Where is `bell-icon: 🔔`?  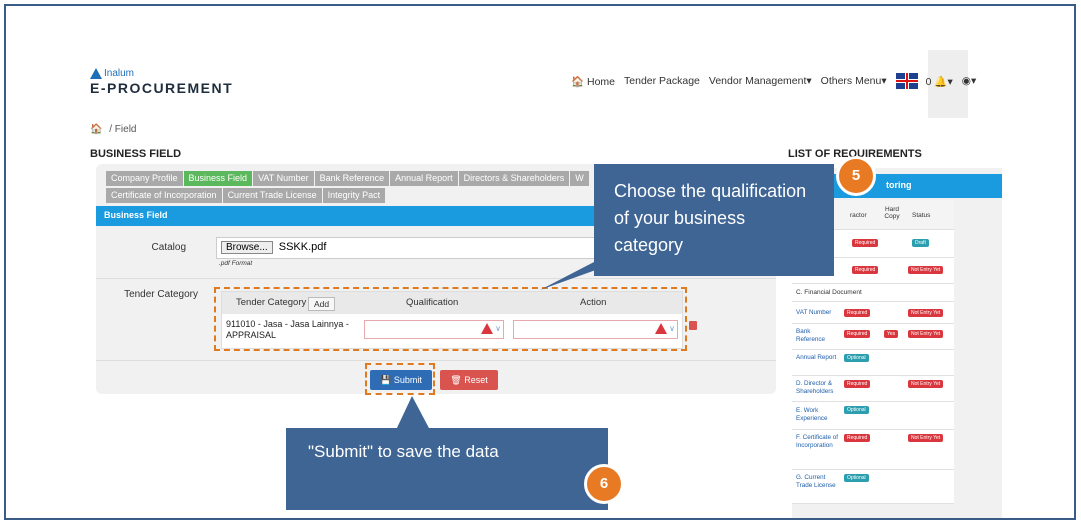
bell-icon: 🔔 is located at coordinates (941, 81).